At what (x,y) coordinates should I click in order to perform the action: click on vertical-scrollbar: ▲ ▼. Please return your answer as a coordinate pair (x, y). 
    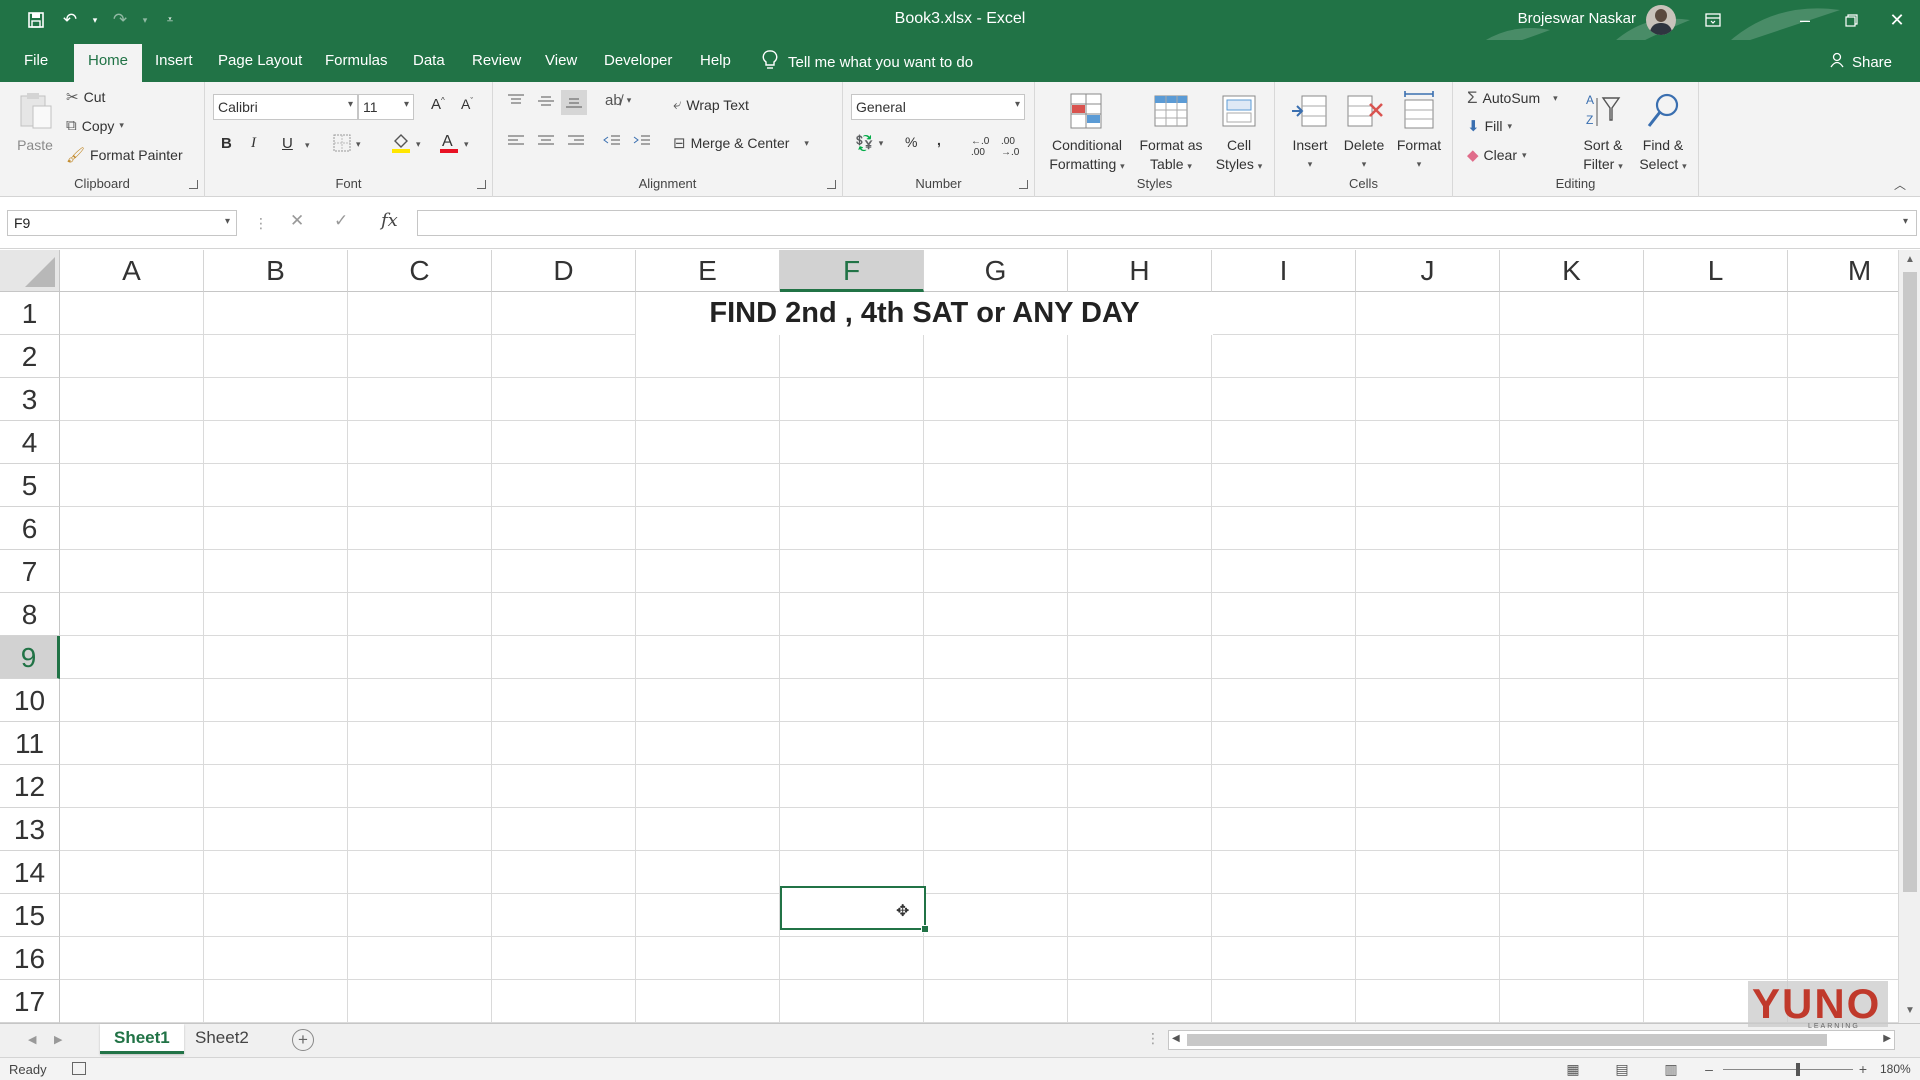
    Looking at the image, I should click on (1909, 636).